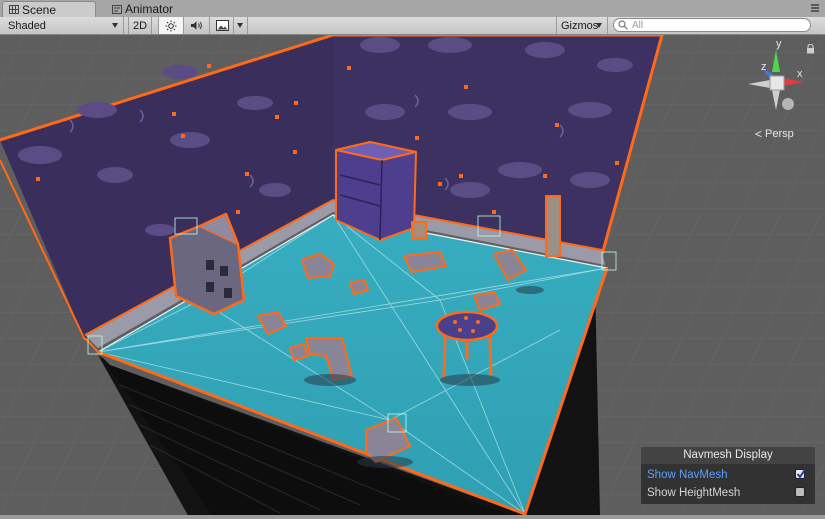 Image resolution: width=825 pixels, height=519 pixels. Describe the element at coordinates (810, 49) in the screenshot. I see `lock-icon` at that location.